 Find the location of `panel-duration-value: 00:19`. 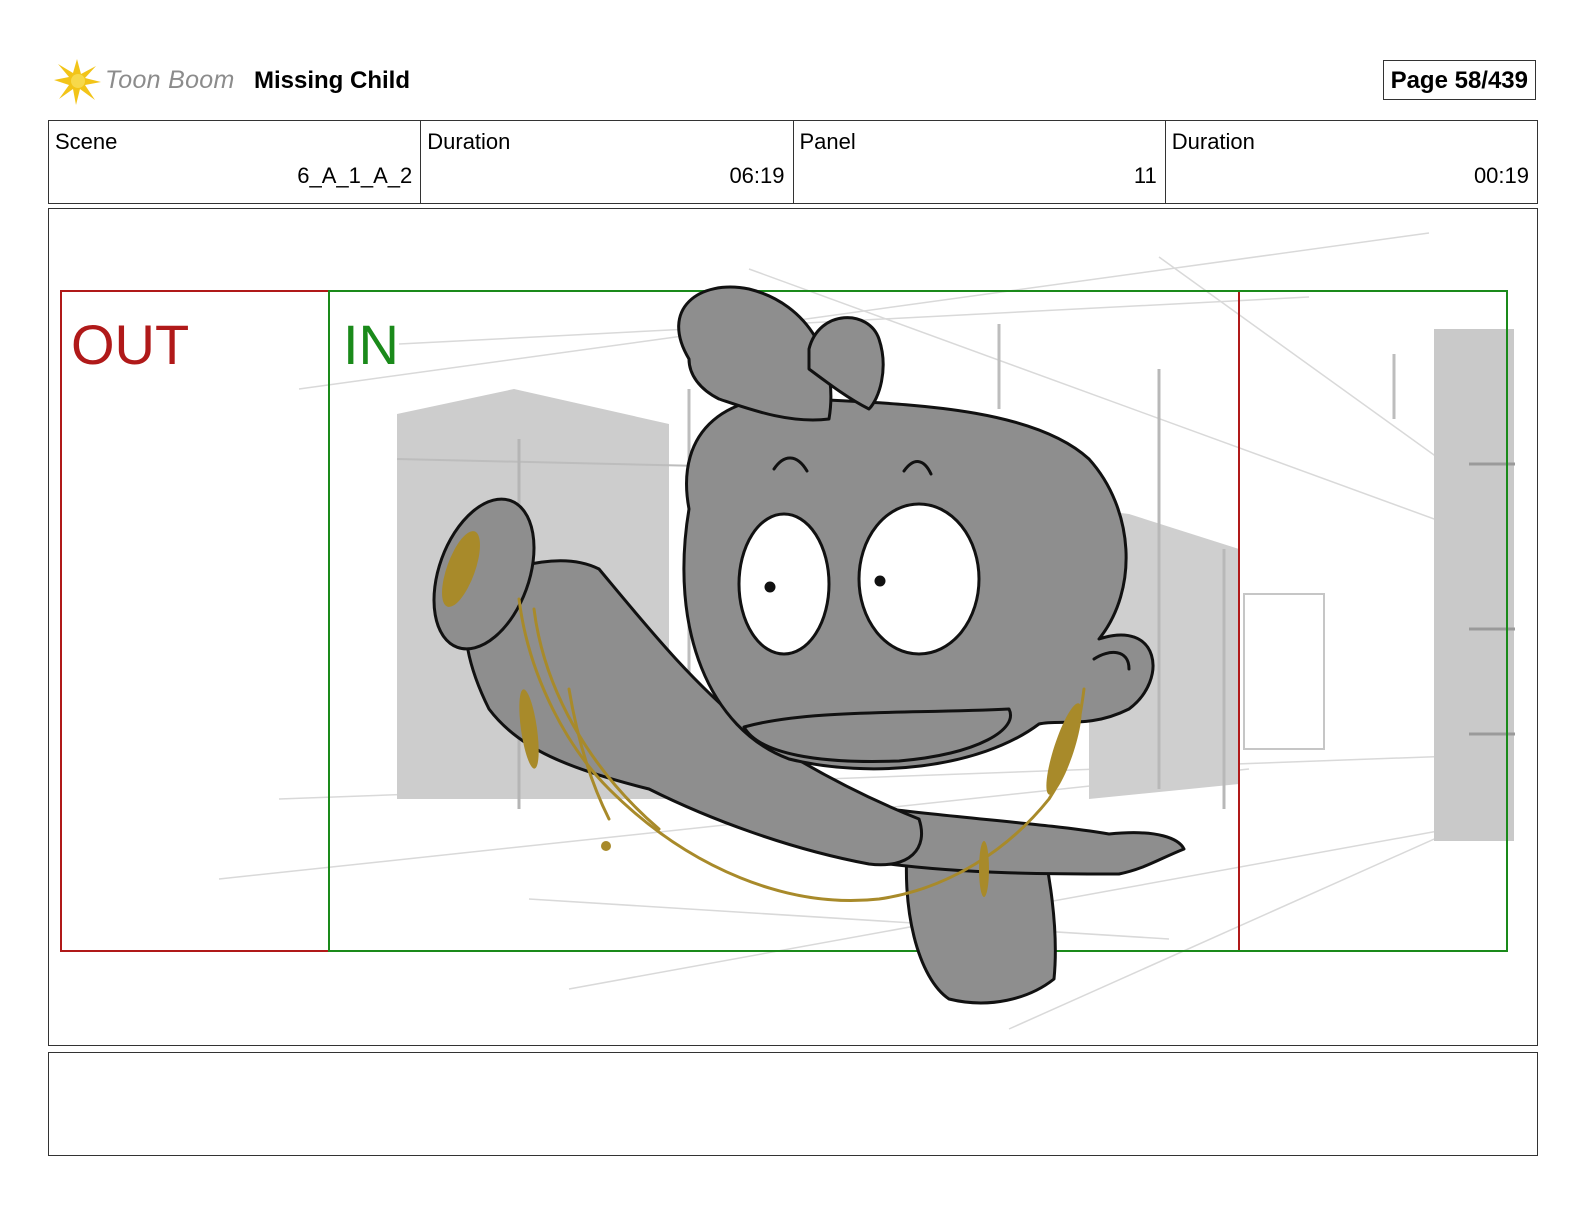

panel-duration-value: 00:19 is located at coordinates (1501, 175).